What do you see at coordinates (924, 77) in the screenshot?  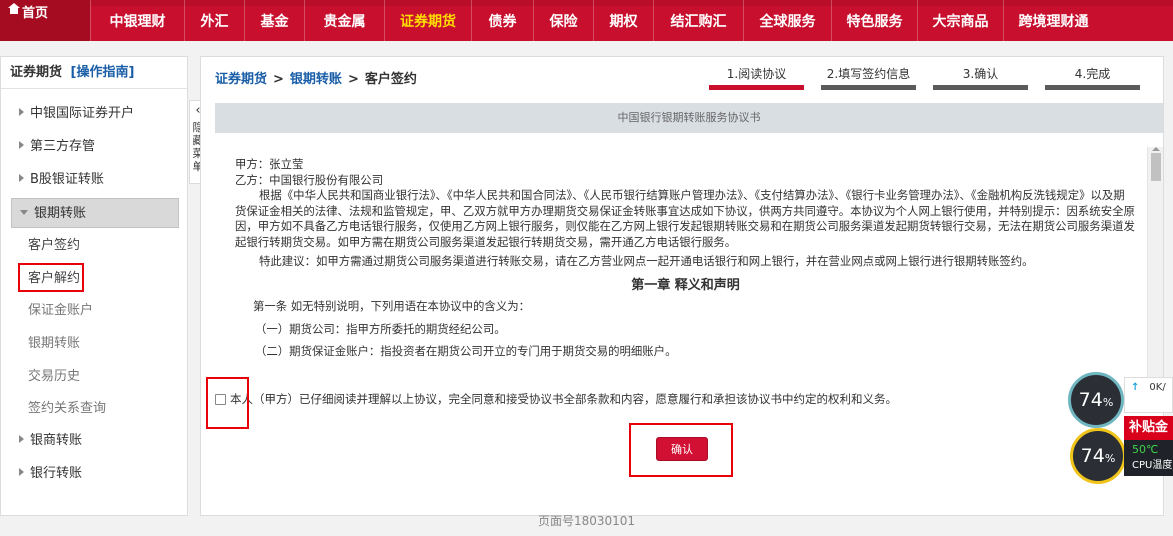 I see `progress-steps: 1.阅读协议 2.填写签约信息 3.确认 4.完成` at bounding box center [924, 77].